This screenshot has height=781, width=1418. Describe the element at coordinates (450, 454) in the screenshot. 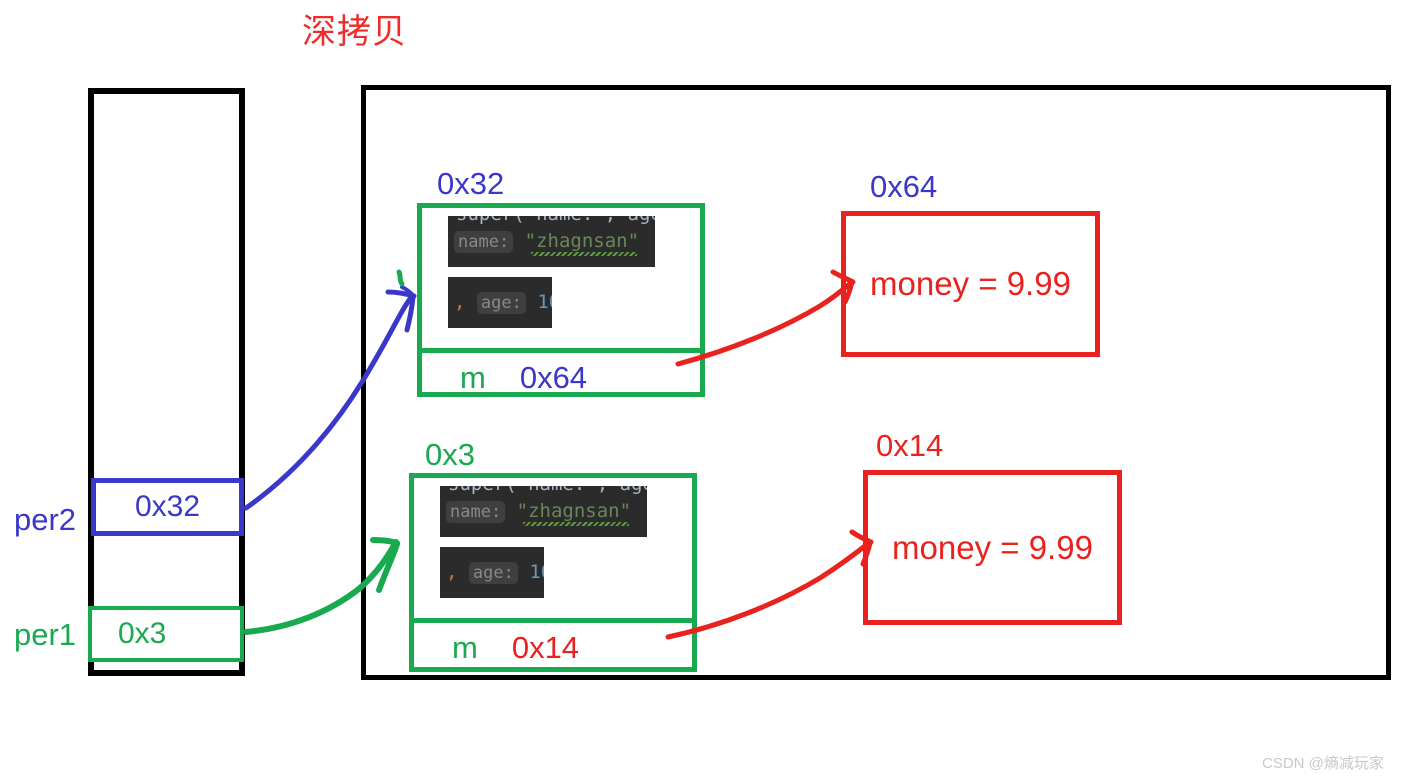

I see `heap-object-2-address: 0x3` at that location.